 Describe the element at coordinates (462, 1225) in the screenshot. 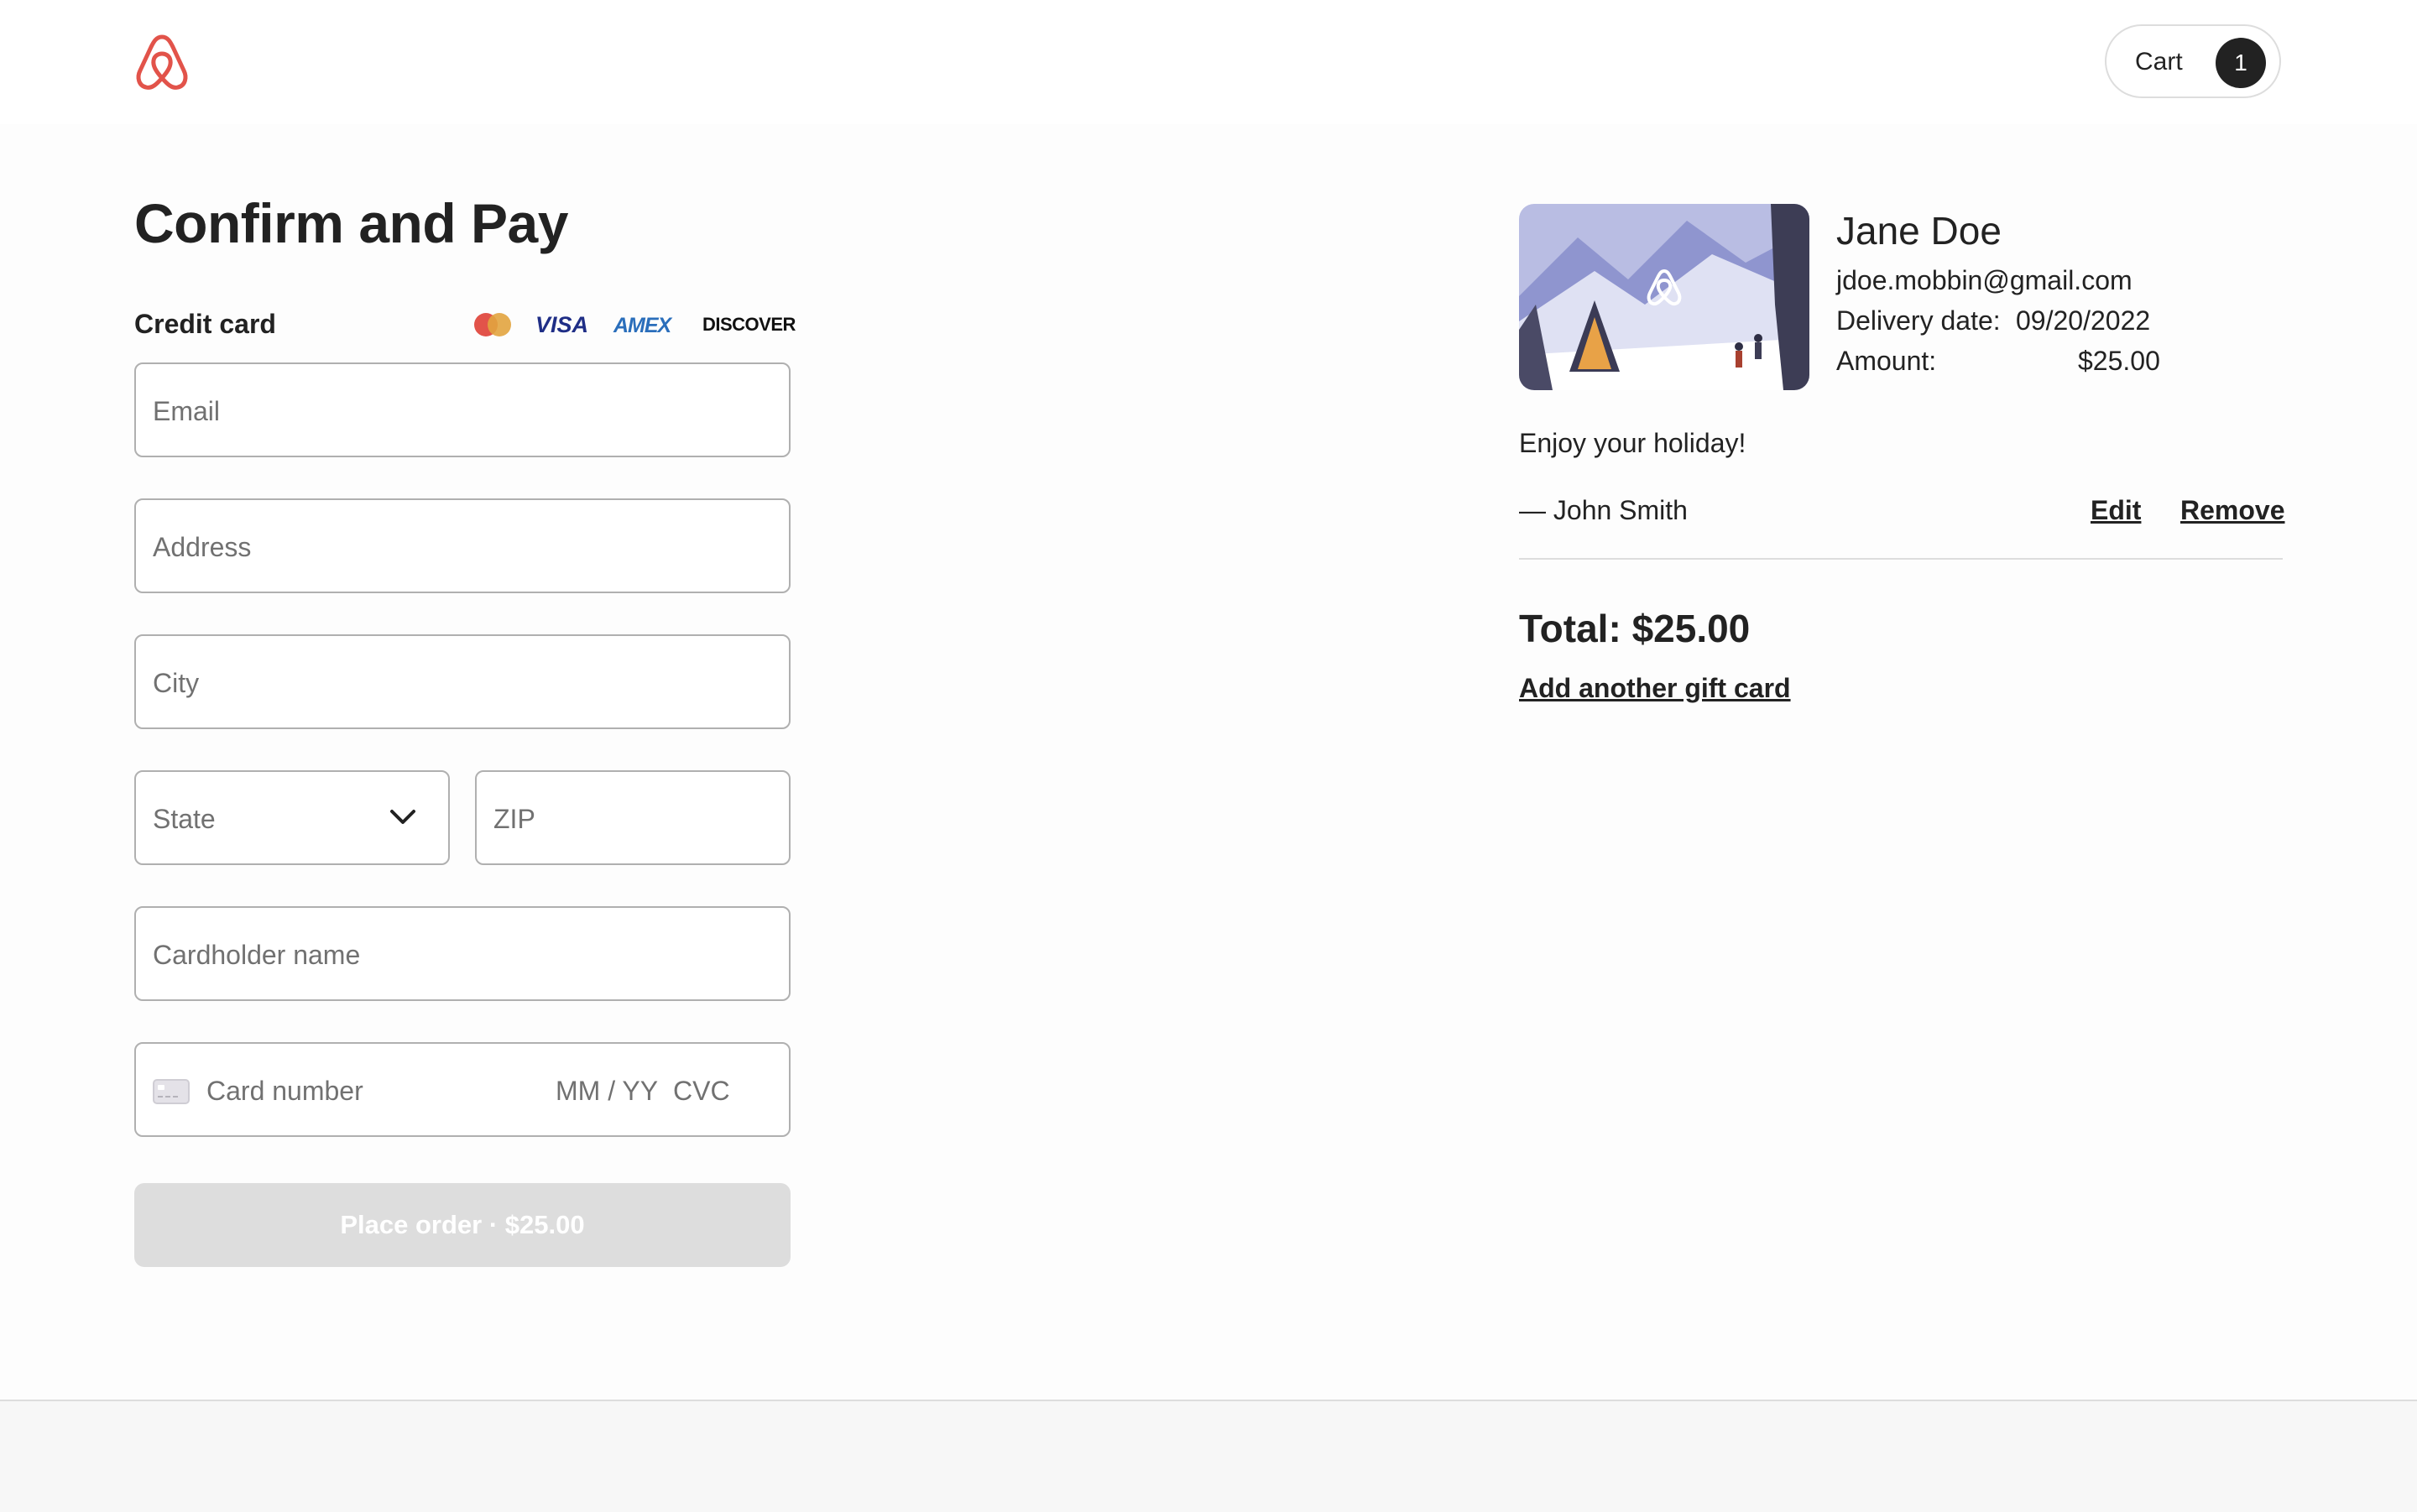

I see `place-order-button: Place order · $25.00` at that location.